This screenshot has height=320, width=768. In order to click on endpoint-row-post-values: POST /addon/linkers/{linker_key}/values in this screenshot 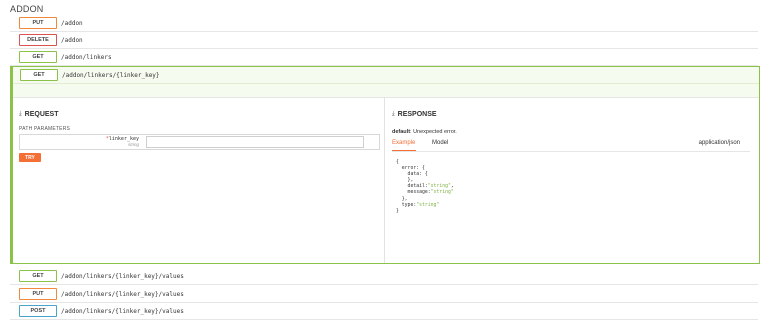, I will do `click(384, 311)`.